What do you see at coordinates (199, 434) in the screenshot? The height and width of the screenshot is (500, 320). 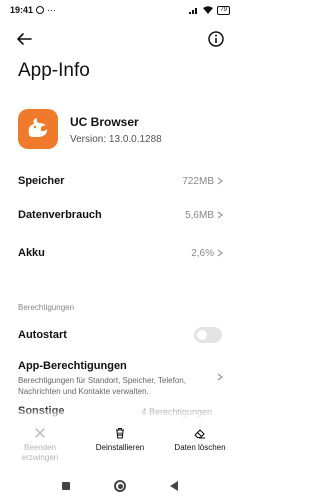 I see `eraser-icon` at bounding box center [199, 434].